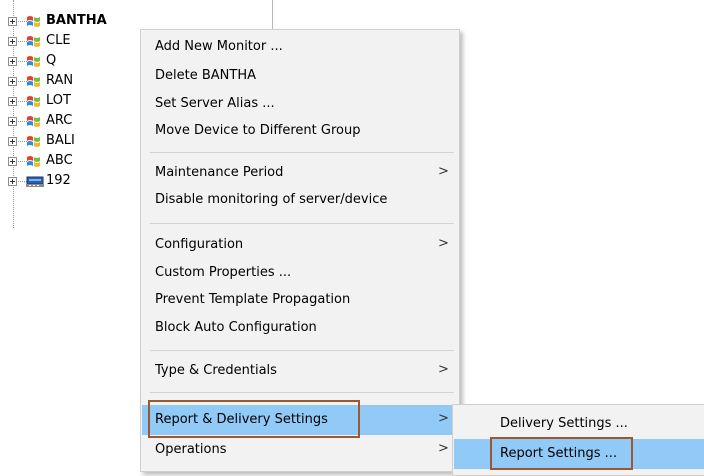 The width and height of the screenshot is (704, 476). Describe the element at coordinates (216, 370) in the screenshot. I see `menu-item-label: Type & Credentials` at that location.